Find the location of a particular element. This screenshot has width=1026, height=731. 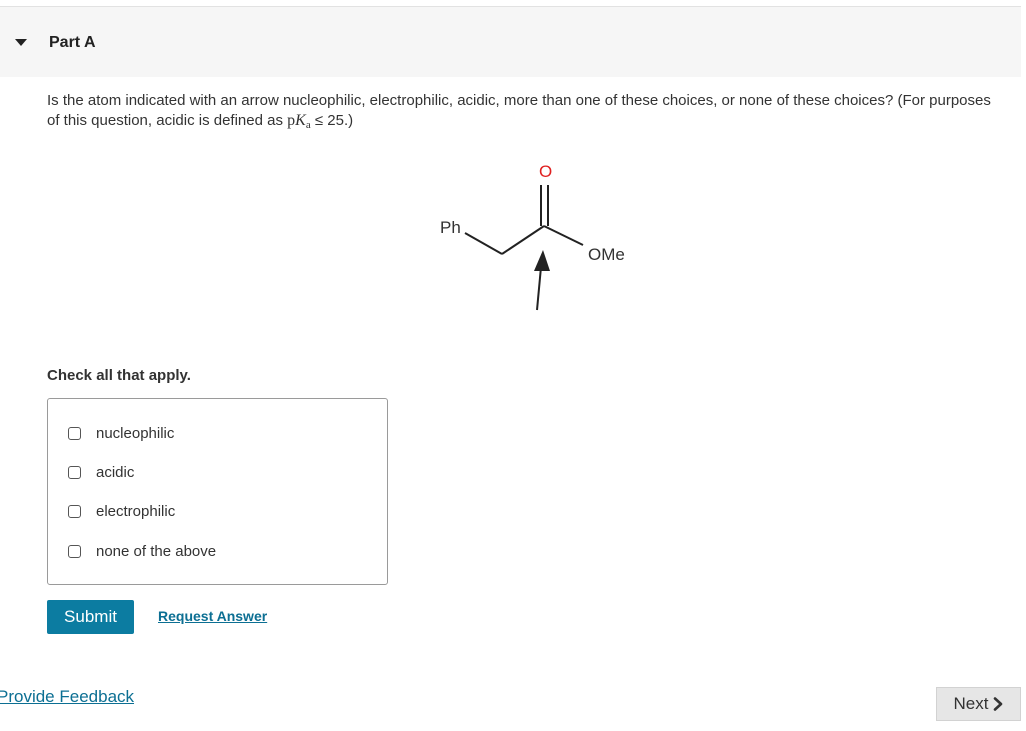

bond-ph-ch2 is located at coordinates (483, 243).